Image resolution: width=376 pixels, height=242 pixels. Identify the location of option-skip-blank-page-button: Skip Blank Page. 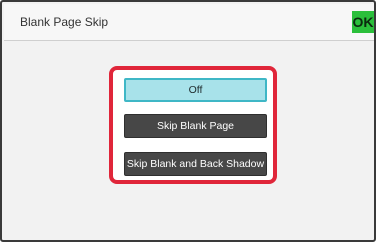
(195, 126).